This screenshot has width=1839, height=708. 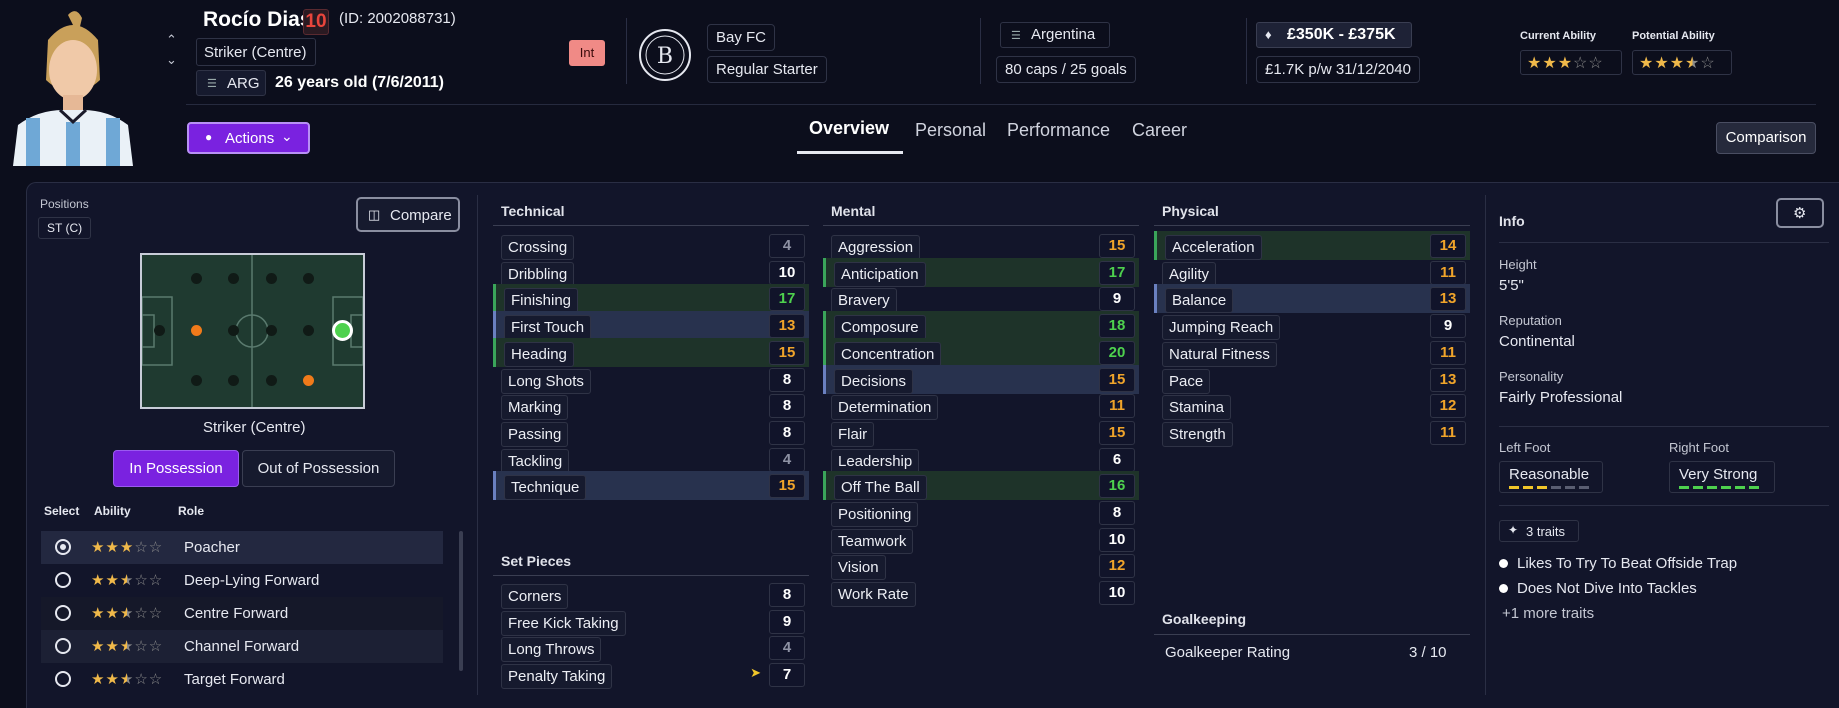 What do you see at coordinates (1766, 138) in the screenshot?
I see `comparison-button: Comparison` at bounding box center [1766, 138].